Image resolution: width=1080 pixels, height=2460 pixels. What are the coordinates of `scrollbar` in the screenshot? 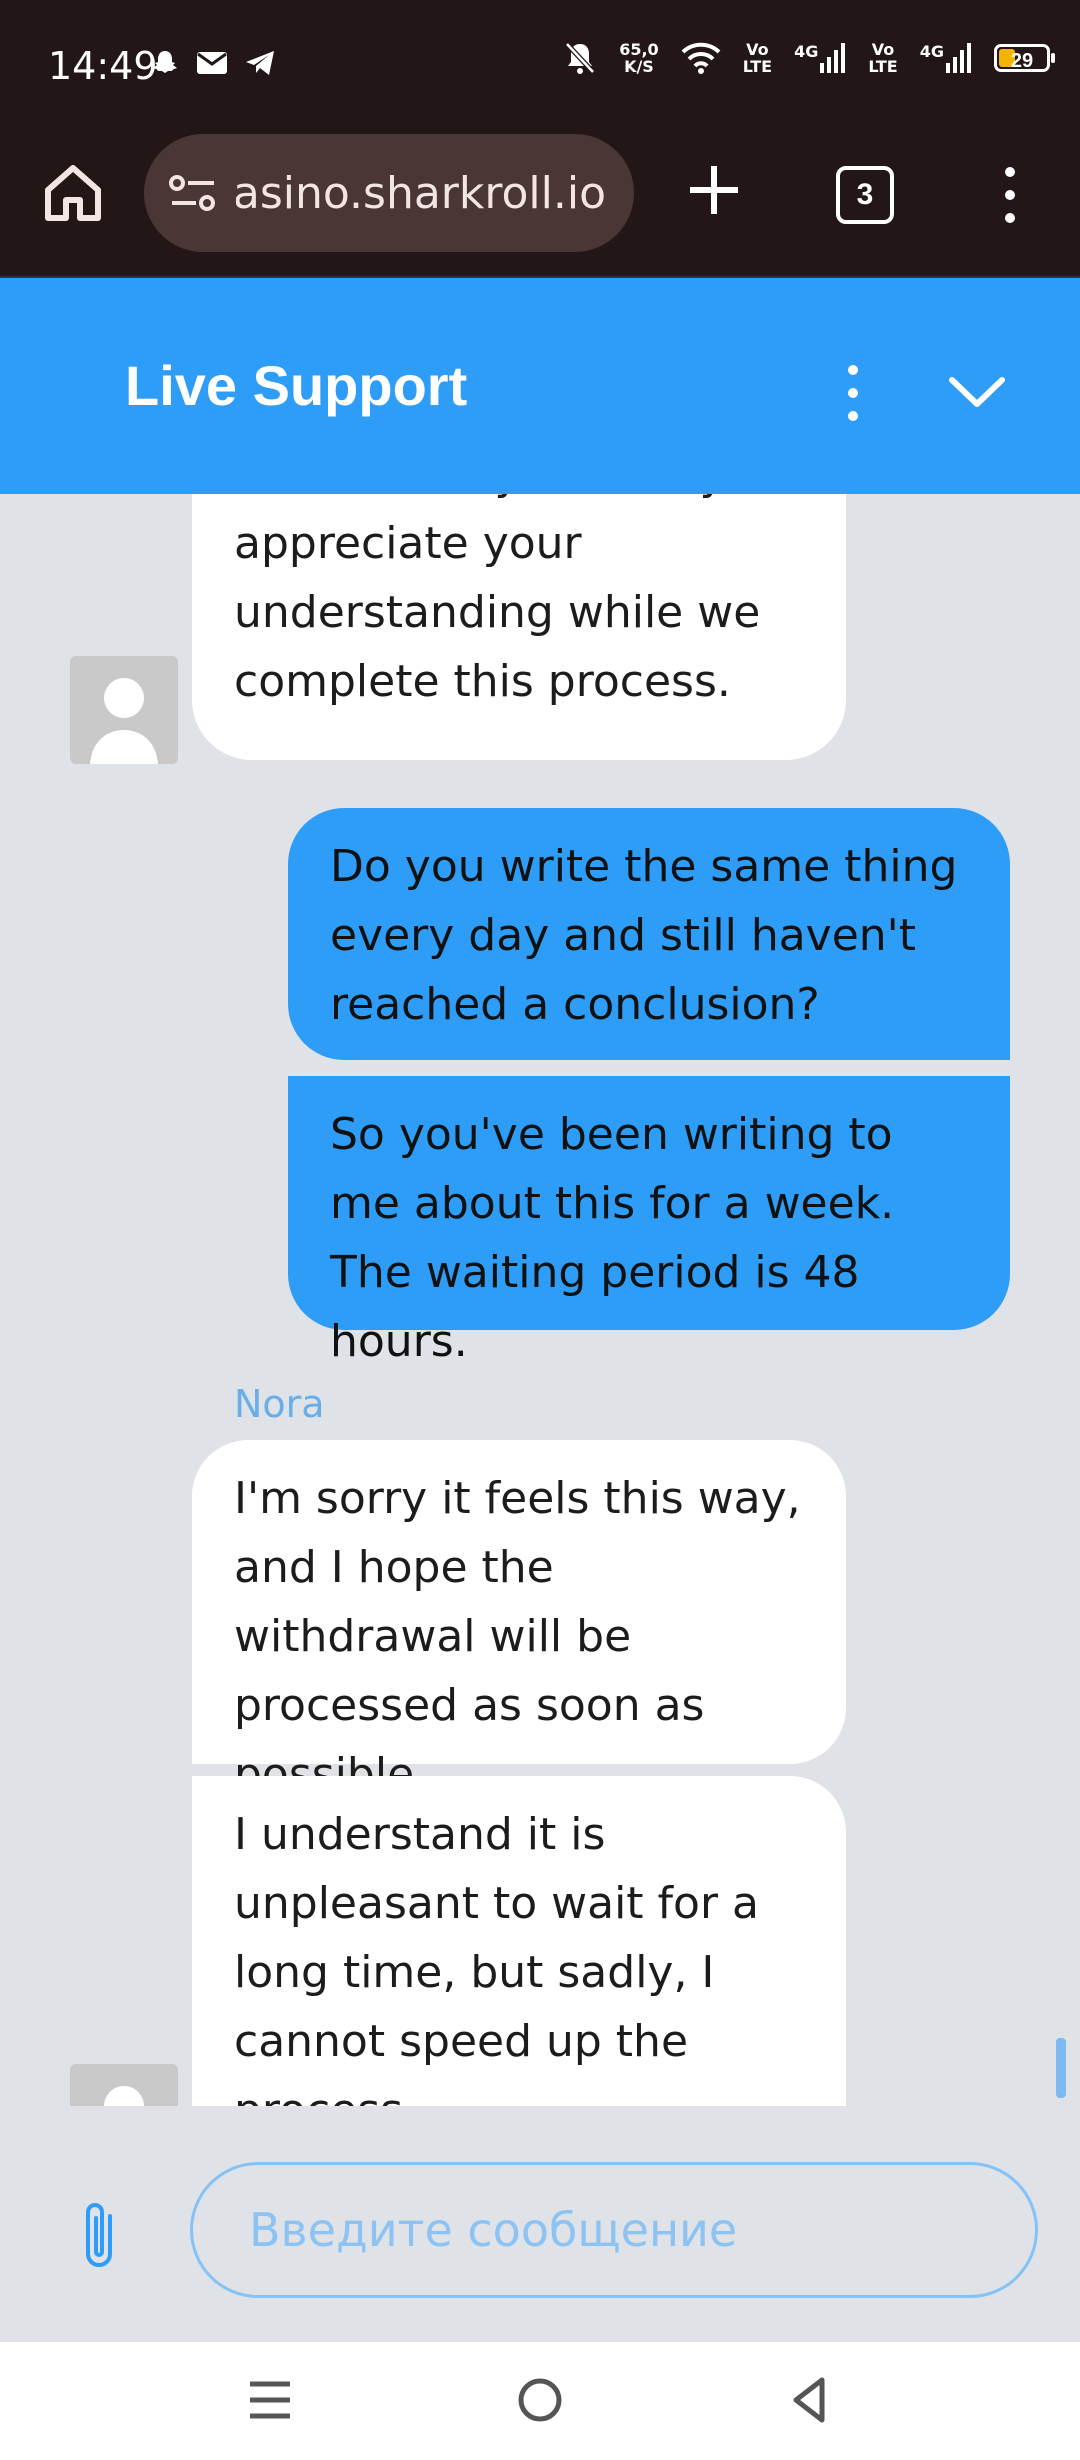 It's located at (1061, 2068).